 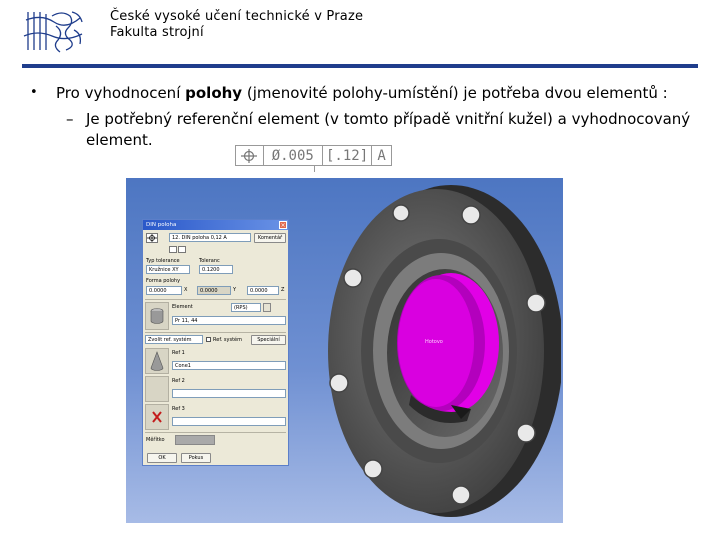 I want to click on ref2-input, so click(x=229, y=393).